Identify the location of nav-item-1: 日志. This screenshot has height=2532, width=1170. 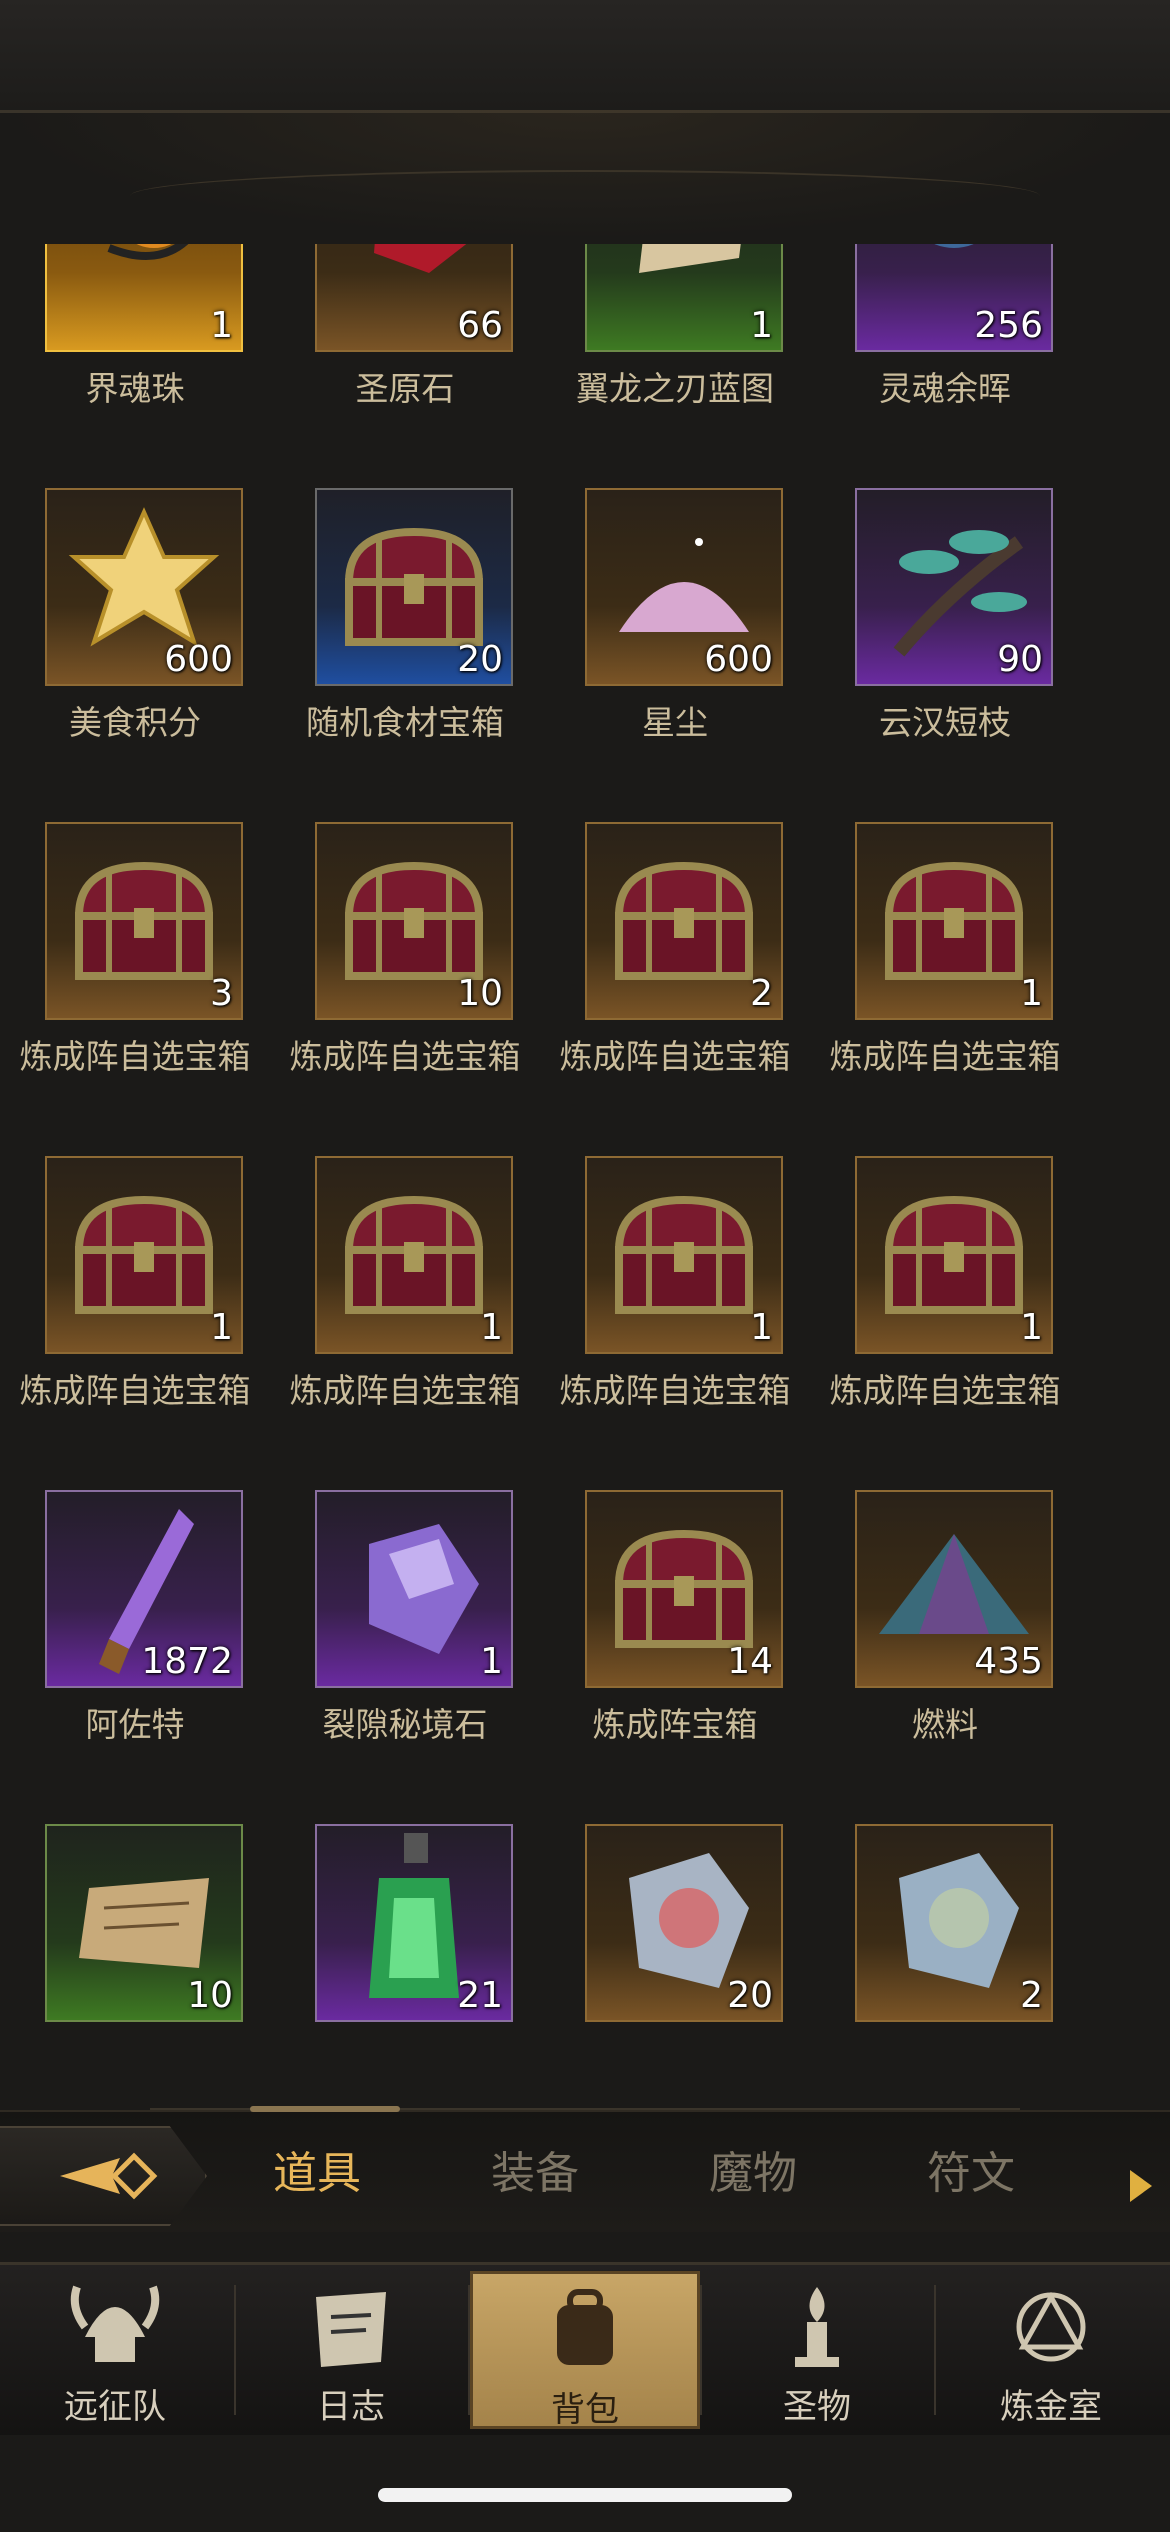
(351, 2350).